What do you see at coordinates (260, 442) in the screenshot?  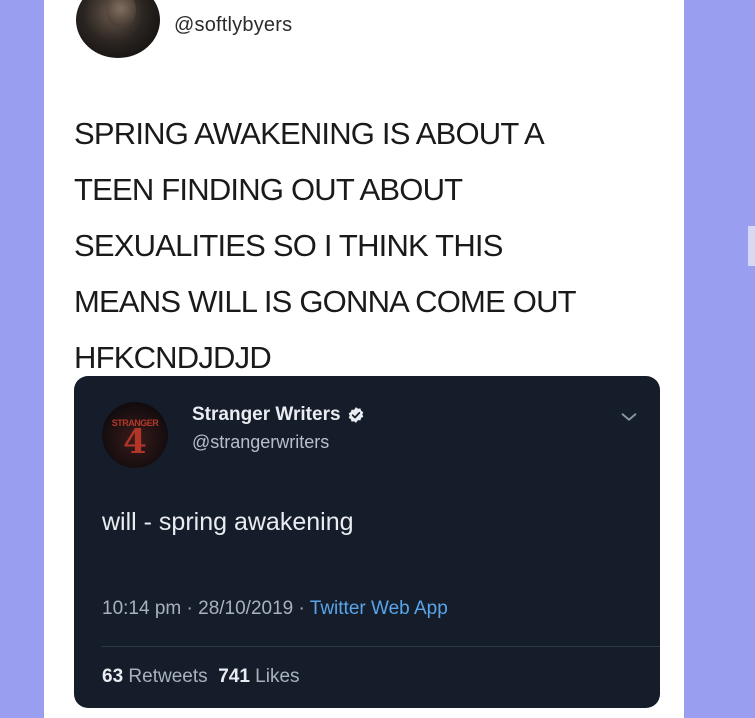 I see `quoted-handle: @strangerwriters` at bounding box center [260, 442].